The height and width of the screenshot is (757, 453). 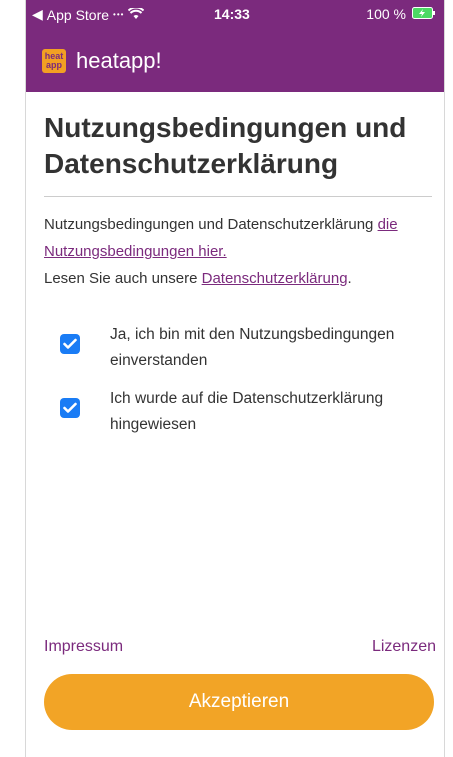 I want to click on privacy-checkbox, so click(x=70, y=408).